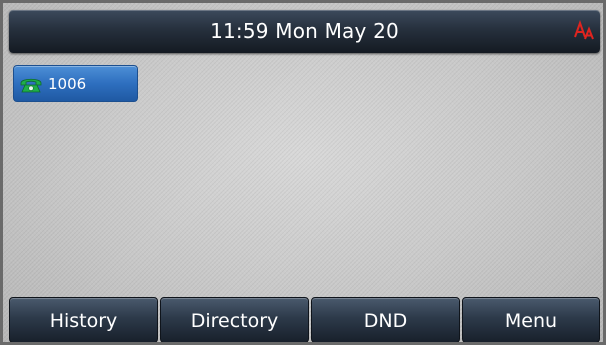  What do you see at coordinates (83, 319) in the screenshot?
I see `history-softkey: History` at bounding box center [83, 319].